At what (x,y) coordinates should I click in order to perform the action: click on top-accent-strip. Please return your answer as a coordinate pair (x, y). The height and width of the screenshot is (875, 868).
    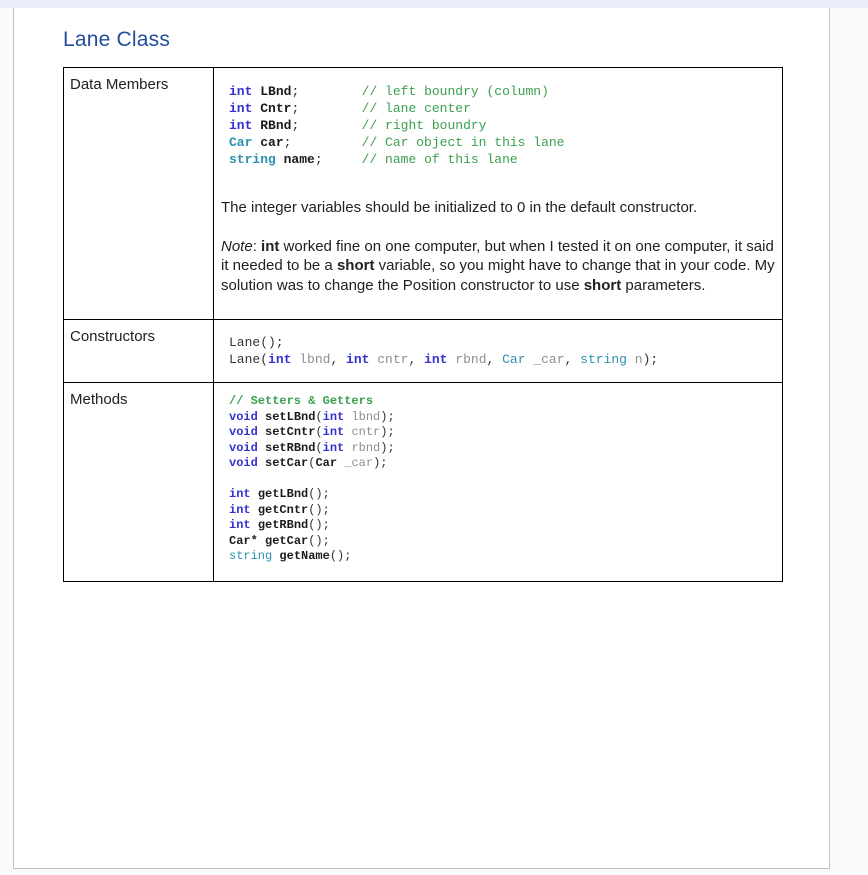
    Looking at the image, I should click on (434, 4).